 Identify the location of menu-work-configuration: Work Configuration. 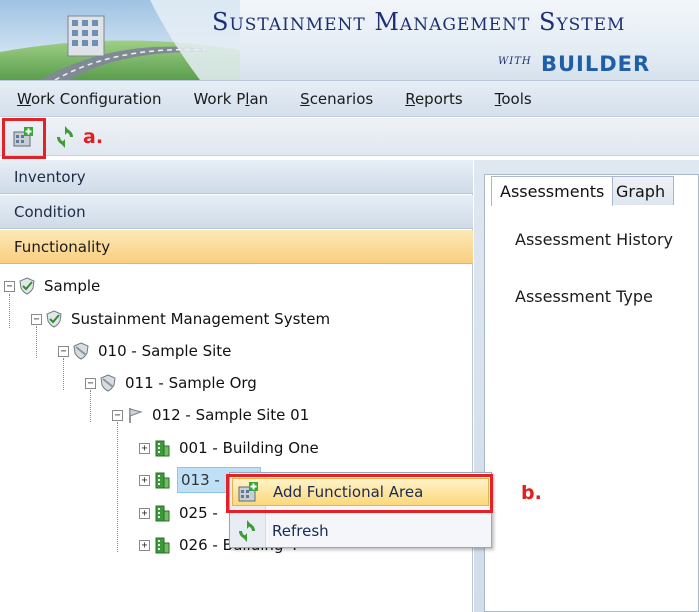
(88, 99).